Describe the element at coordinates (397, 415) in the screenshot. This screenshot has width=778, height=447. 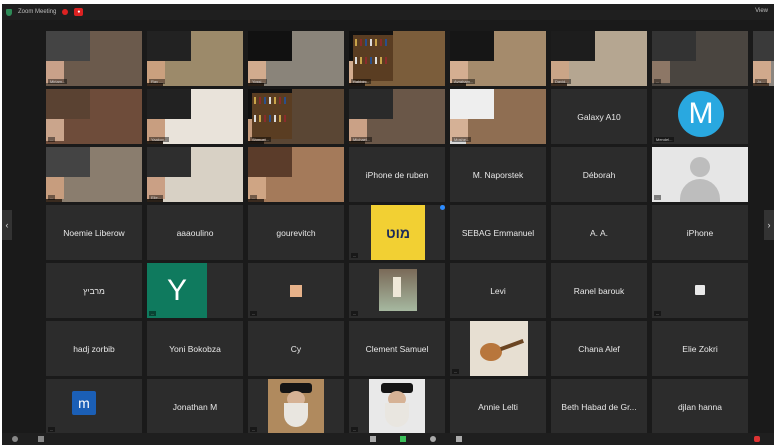
I see `portrait-beard` at that location.